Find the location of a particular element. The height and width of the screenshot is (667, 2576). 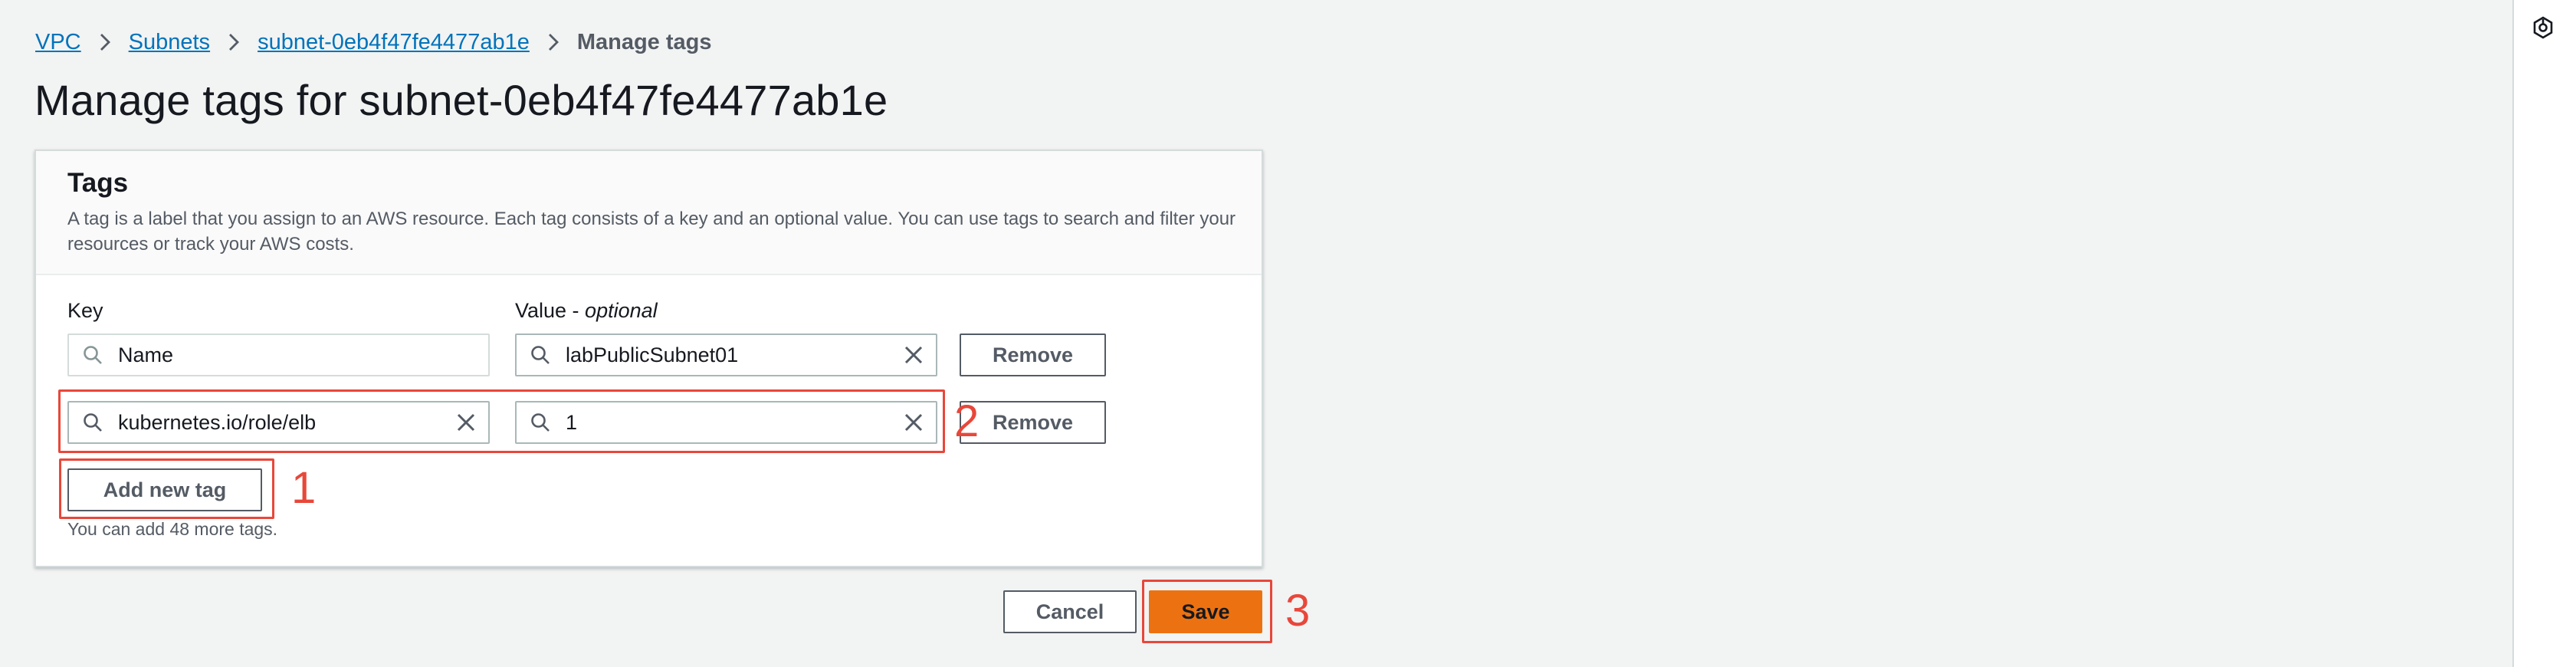

annotation-number-3: 3 is located at coordinates (1298, 611).